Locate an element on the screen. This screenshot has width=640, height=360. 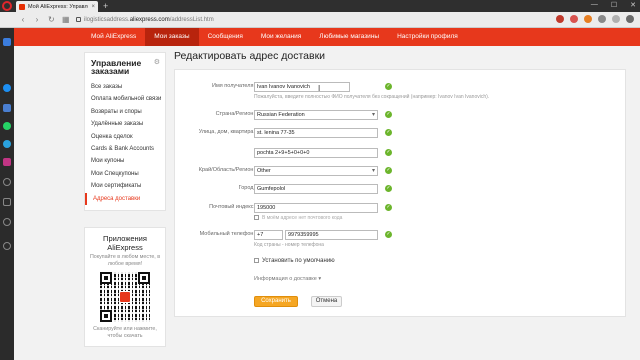
instagram-icon is located at coordinates (7, 162).